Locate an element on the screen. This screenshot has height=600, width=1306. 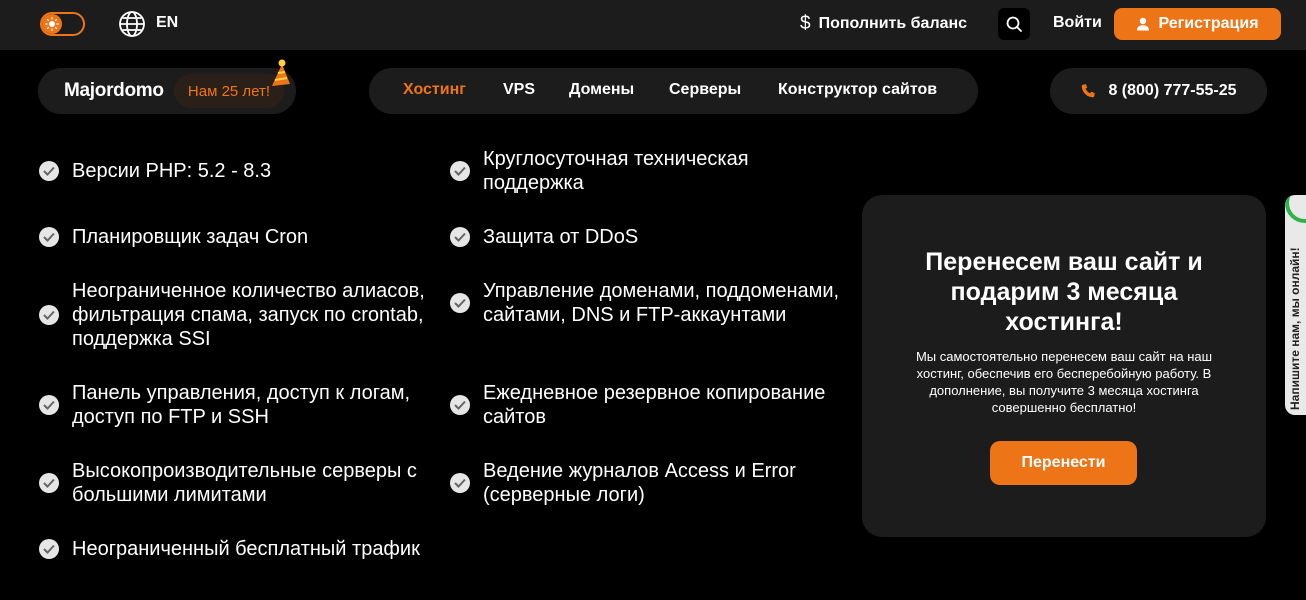
feature-item: Версии PHP: 5.2 - 8.3 is located at coordinates (234, 171).